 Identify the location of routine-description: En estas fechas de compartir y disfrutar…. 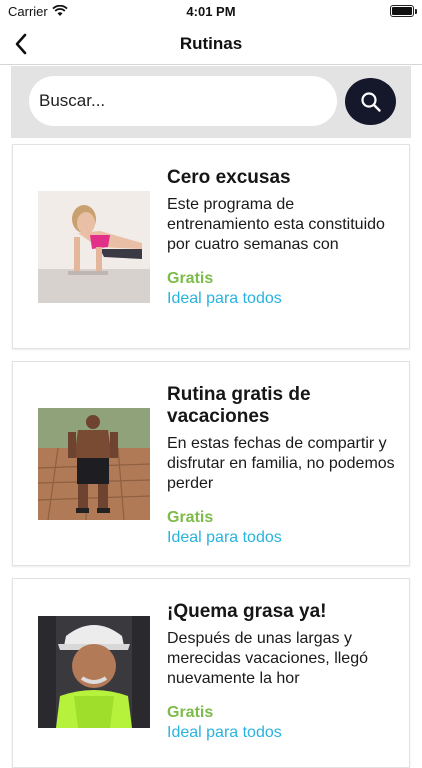
(281, 463).